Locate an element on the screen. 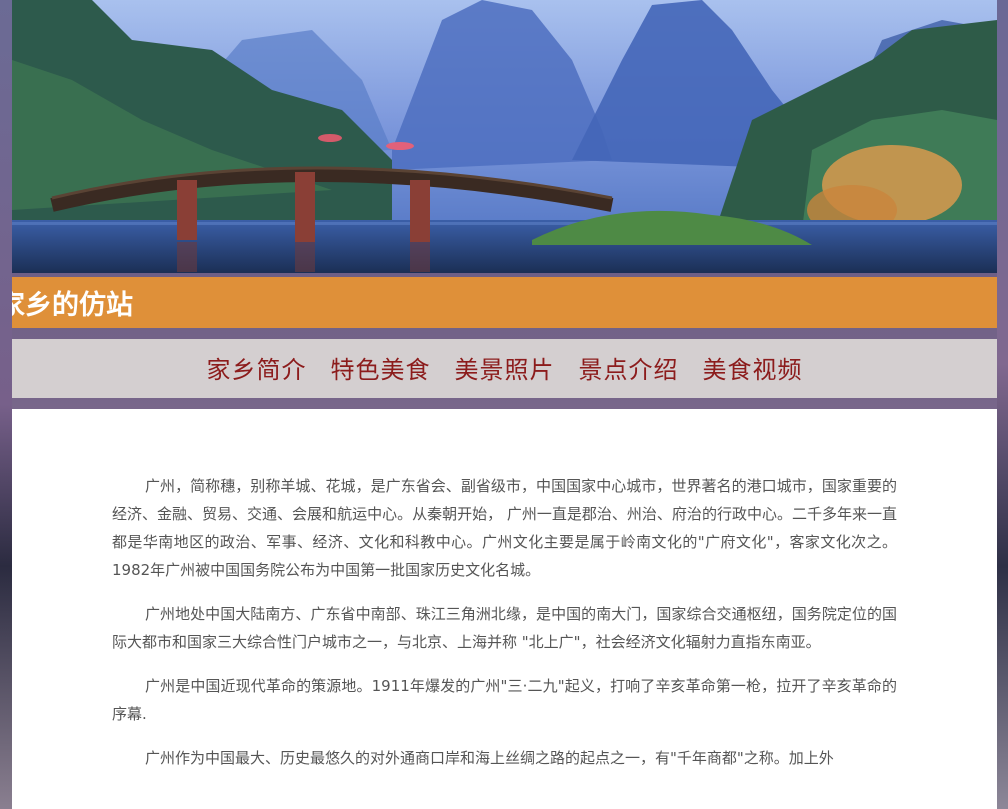 The image size is (1008, 809). main-navigation: 家乡简介 特色美食 美景照片 景点介绍 美食视频 is located at coordinates (504, 368).